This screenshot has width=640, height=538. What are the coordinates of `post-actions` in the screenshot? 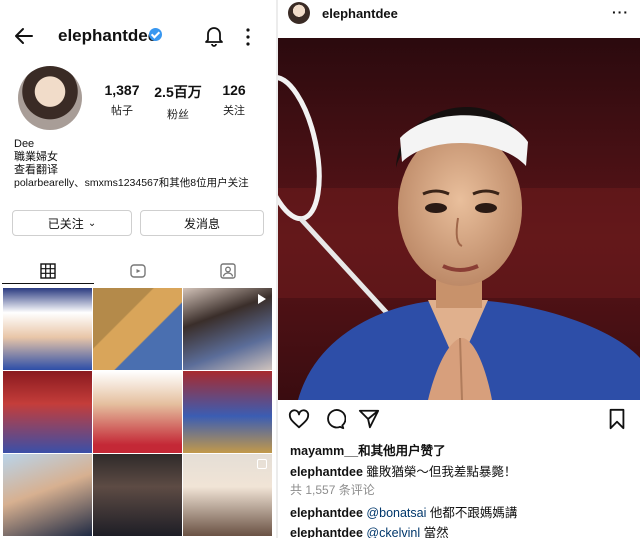 It's located at (459, 420).